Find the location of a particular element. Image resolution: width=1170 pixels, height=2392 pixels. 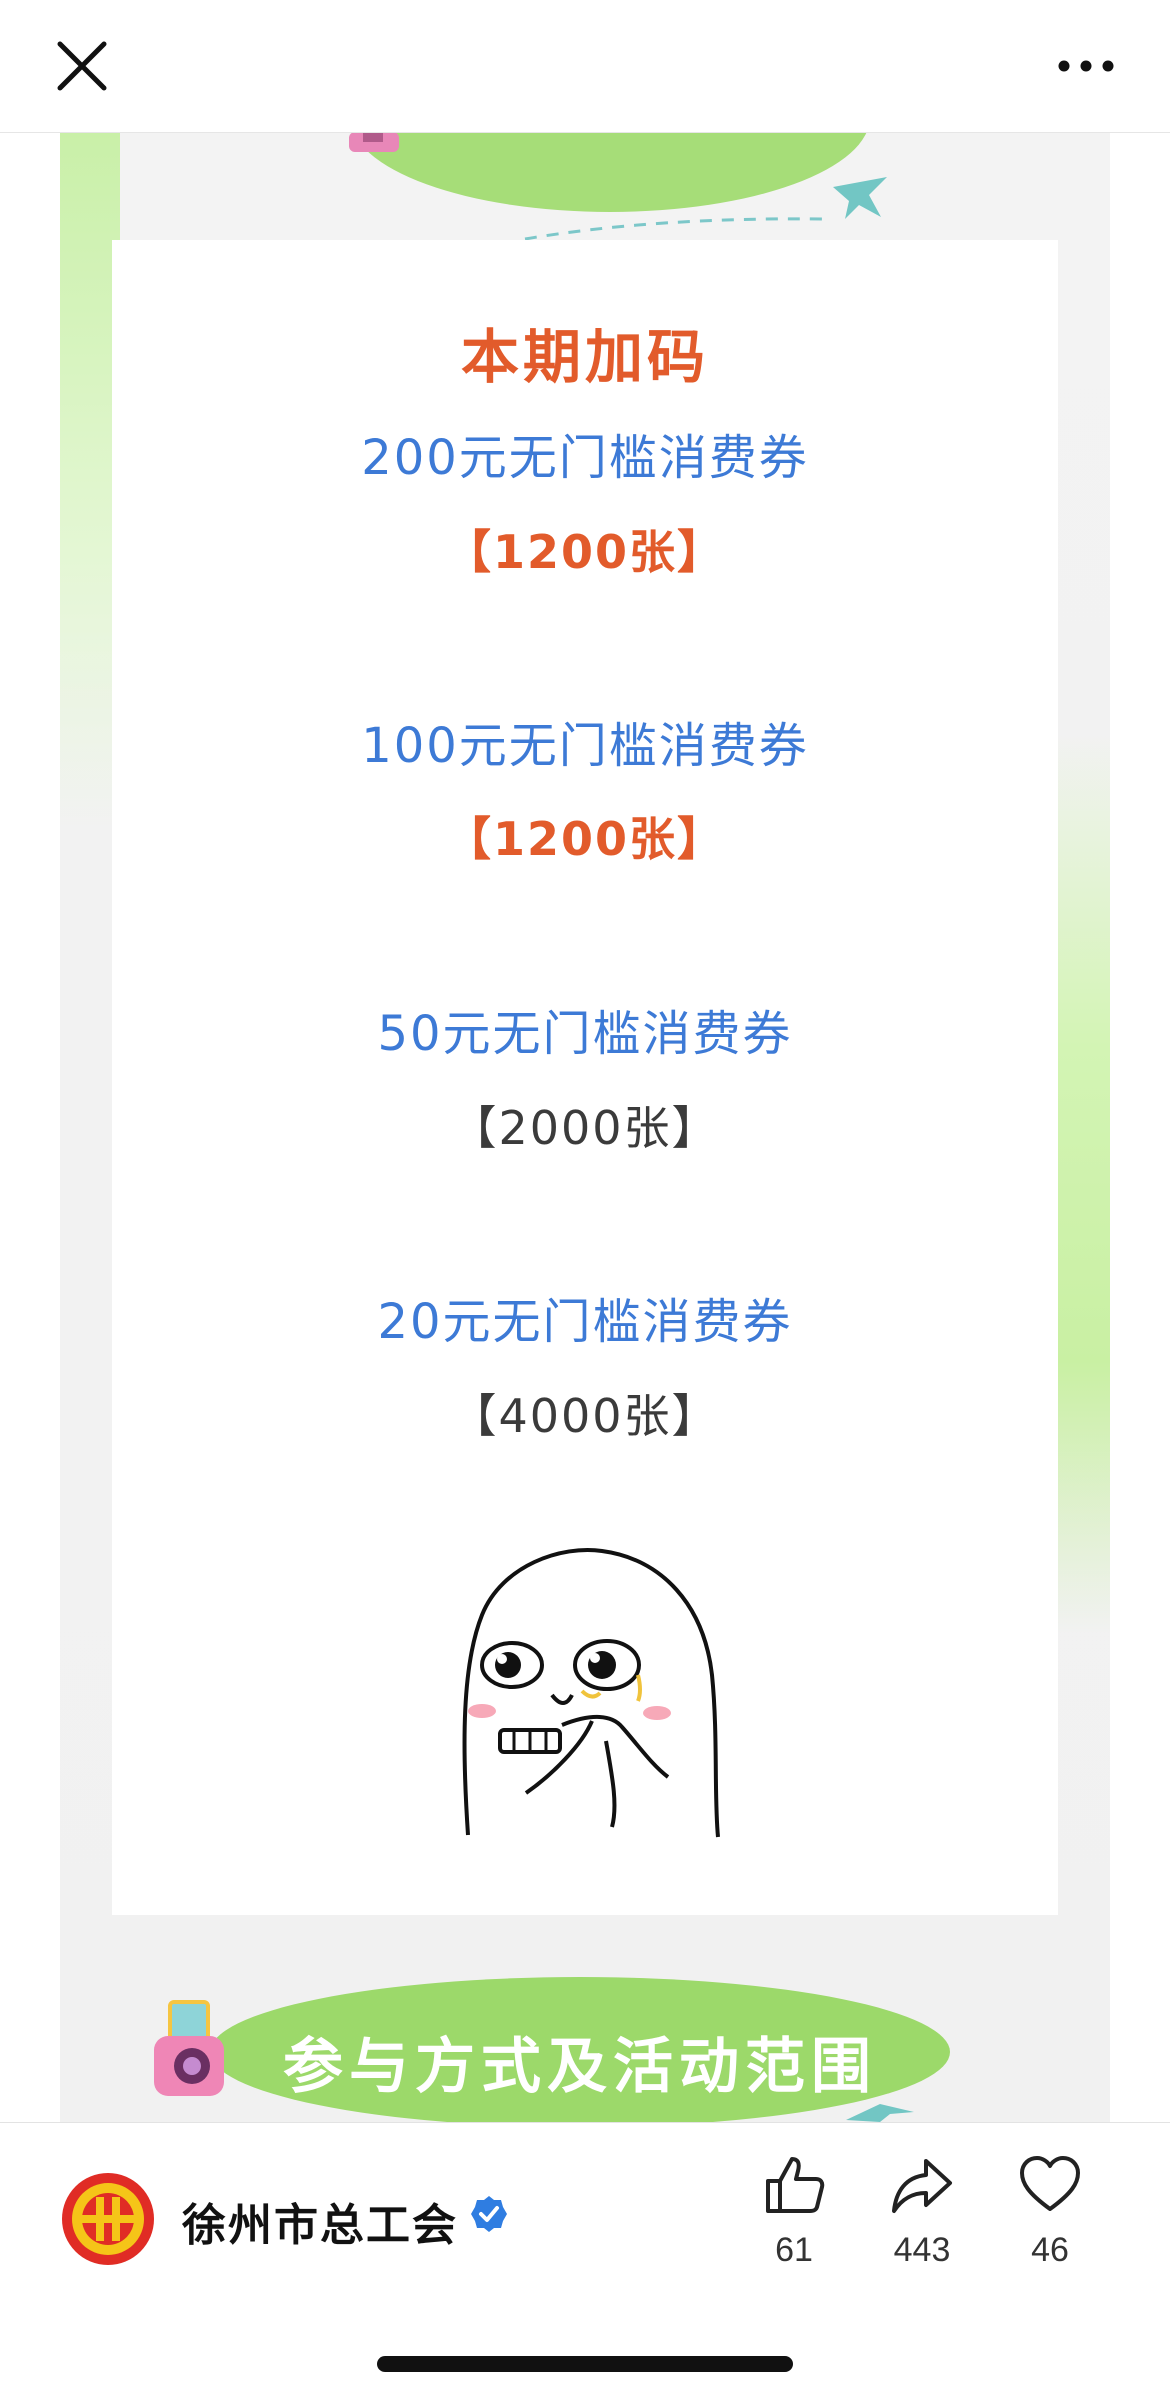

account-name: 徐州市总工会 is located at coordinates (320, 2221).